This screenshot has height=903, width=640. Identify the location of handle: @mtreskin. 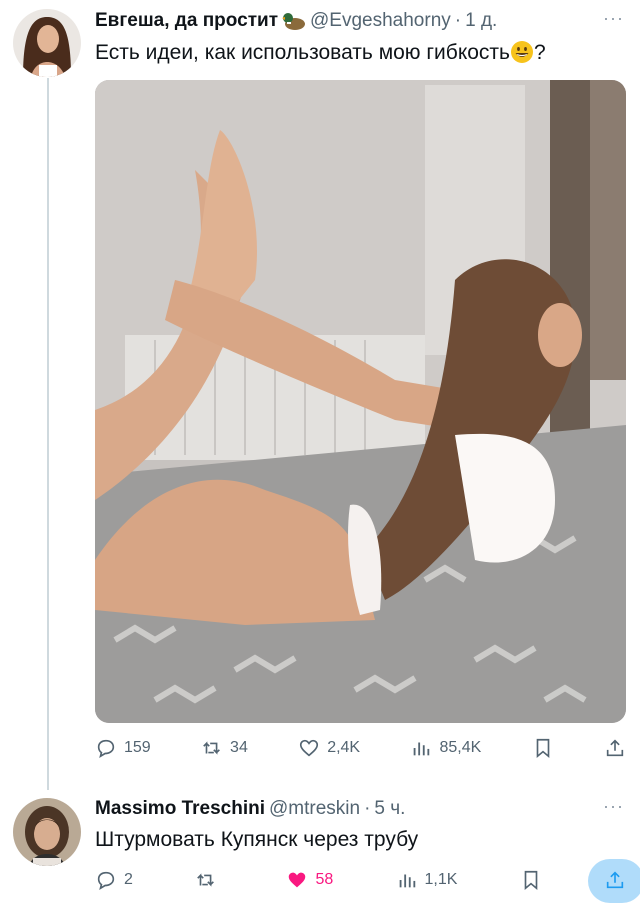
(314, 809).